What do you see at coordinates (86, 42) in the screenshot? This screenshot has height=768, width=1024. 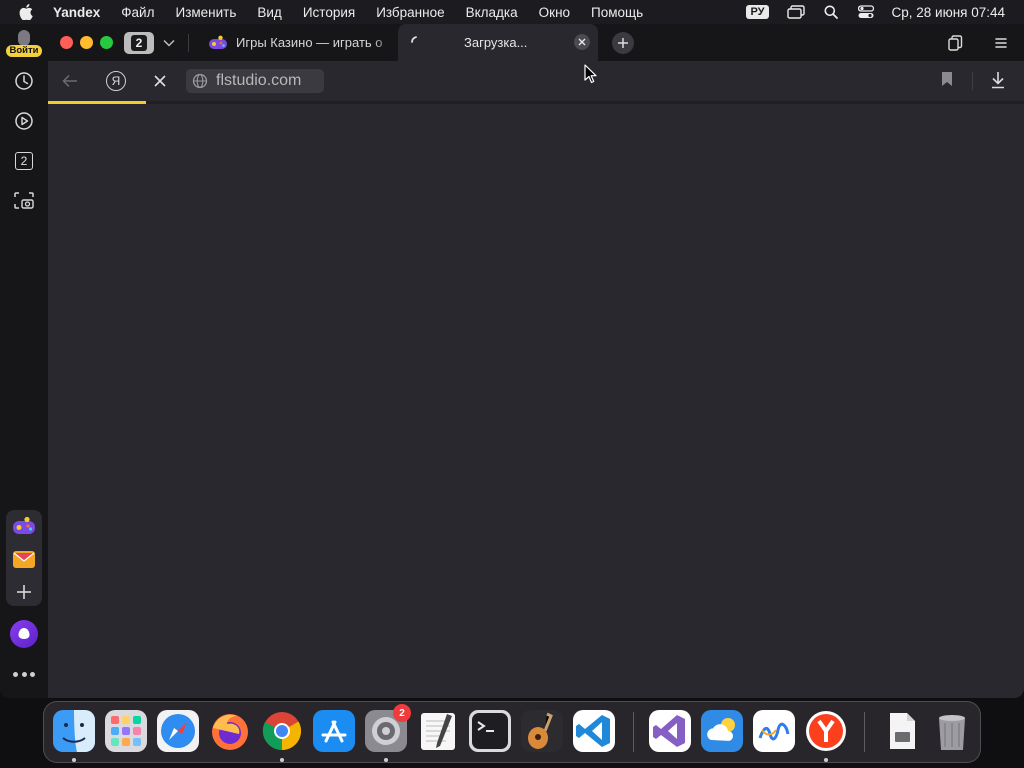 I see `minimize-window-button` at bounding box center [86, 42].